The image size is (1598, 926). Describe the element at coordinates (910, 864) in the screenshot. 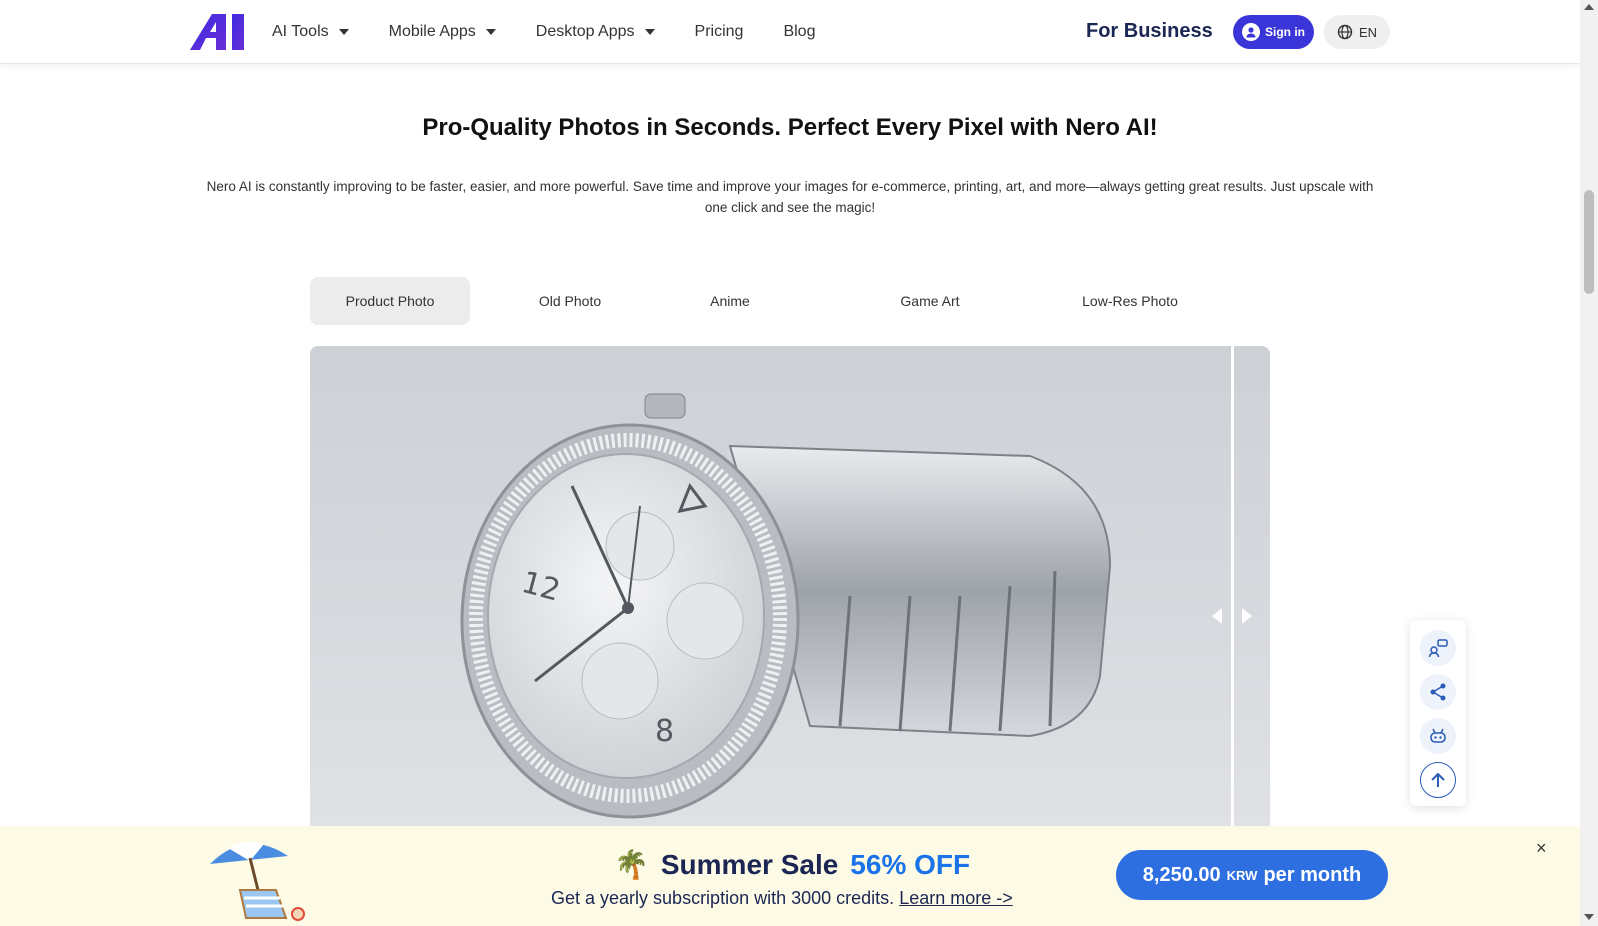

I see `sale-discount: 56% OFF` at that location.